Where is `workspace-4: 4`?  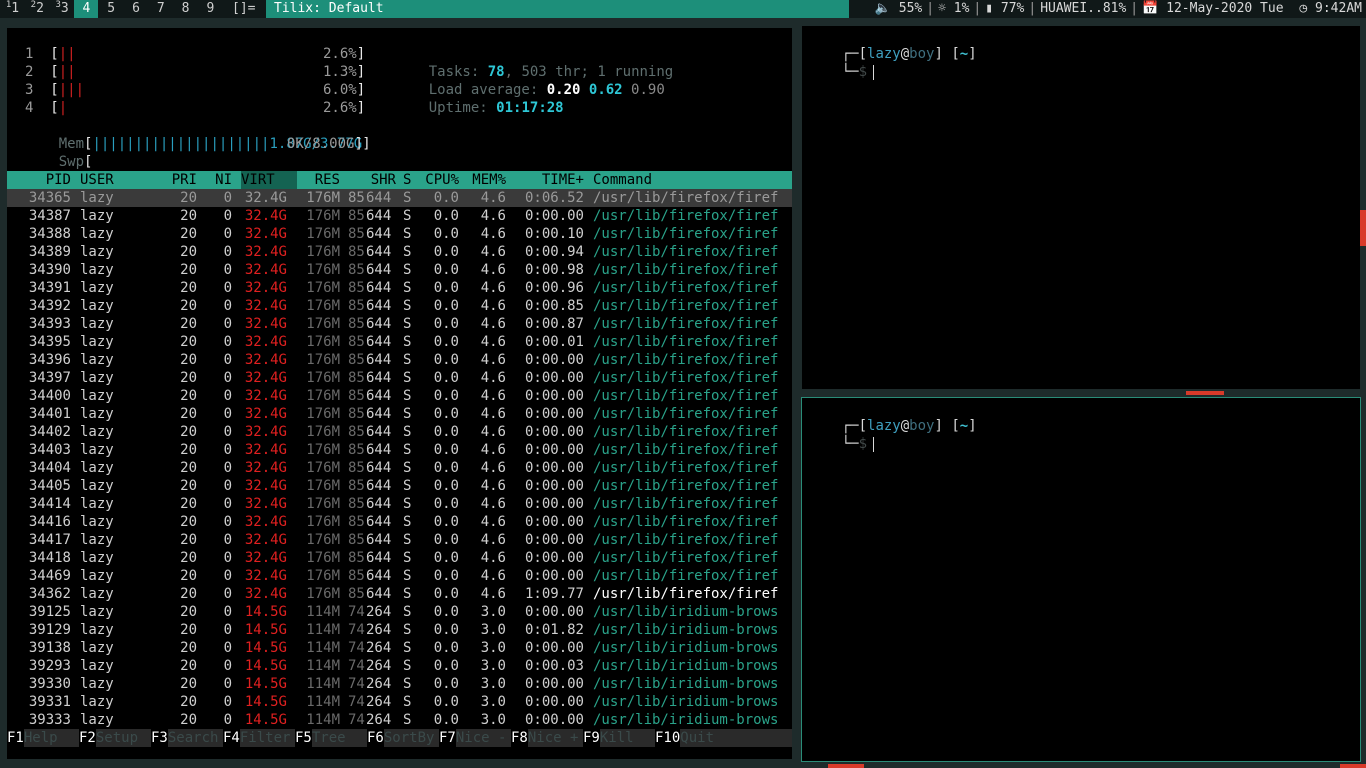
workspace-4: 4 is located at coordinates (86, 9).